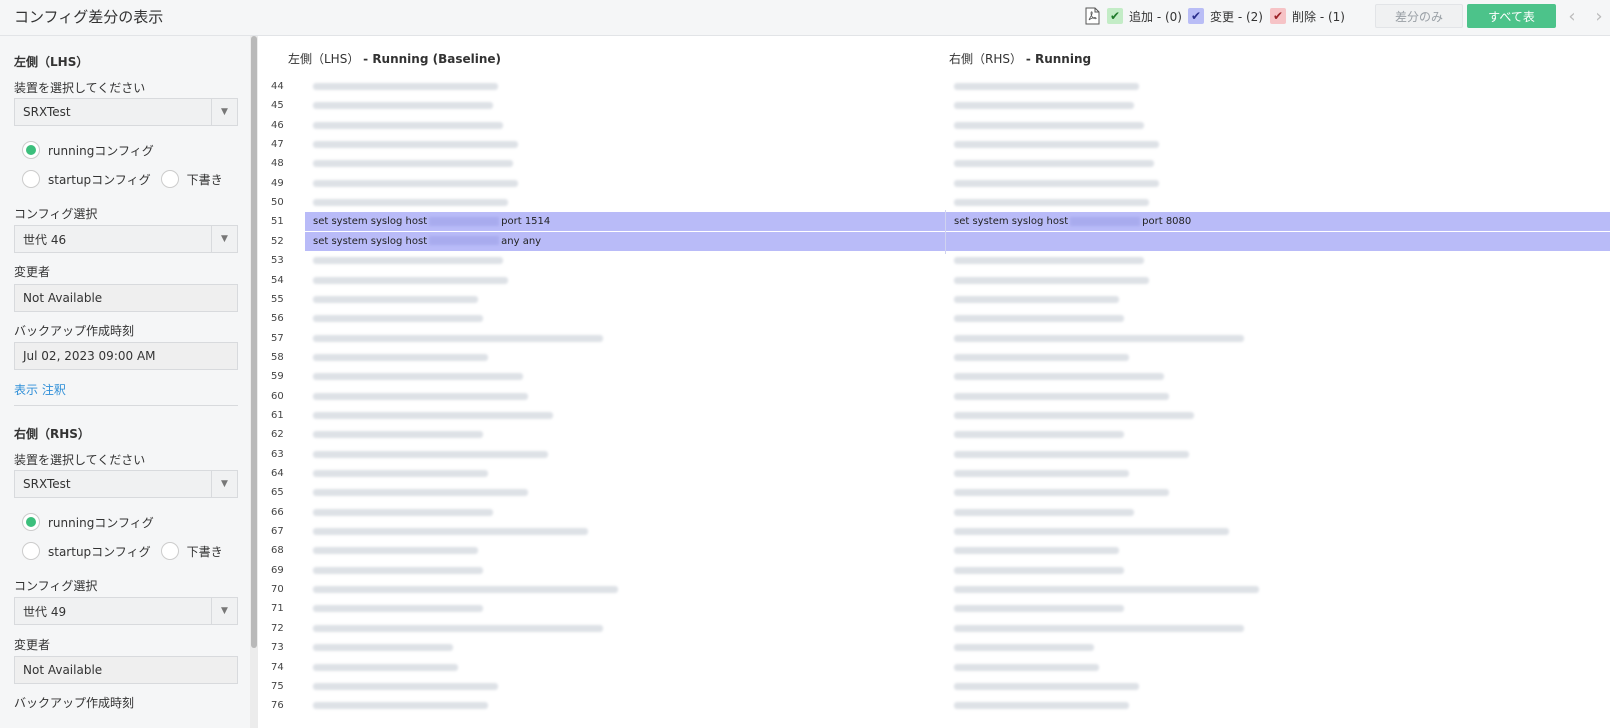  I want to click on line-number: 60, so click(277, 396).